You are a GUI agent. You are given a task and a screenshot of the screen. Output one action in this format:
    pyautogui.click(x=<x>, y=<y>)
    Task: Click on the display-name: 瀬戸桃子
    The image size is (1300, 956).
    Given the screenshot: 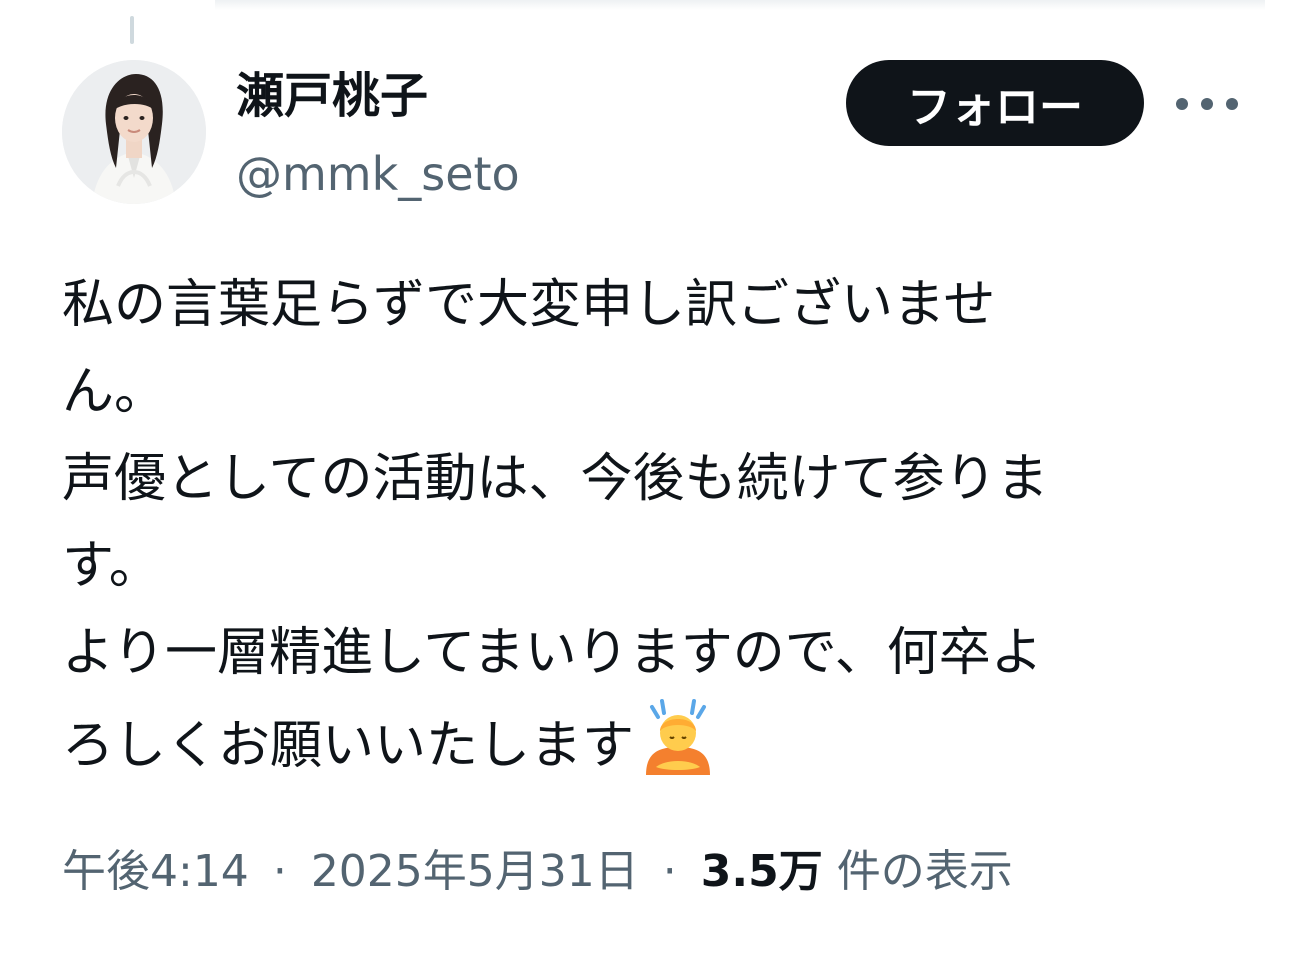 What is the action you would take?
    pyautogui.click(x=332, y=96)
    